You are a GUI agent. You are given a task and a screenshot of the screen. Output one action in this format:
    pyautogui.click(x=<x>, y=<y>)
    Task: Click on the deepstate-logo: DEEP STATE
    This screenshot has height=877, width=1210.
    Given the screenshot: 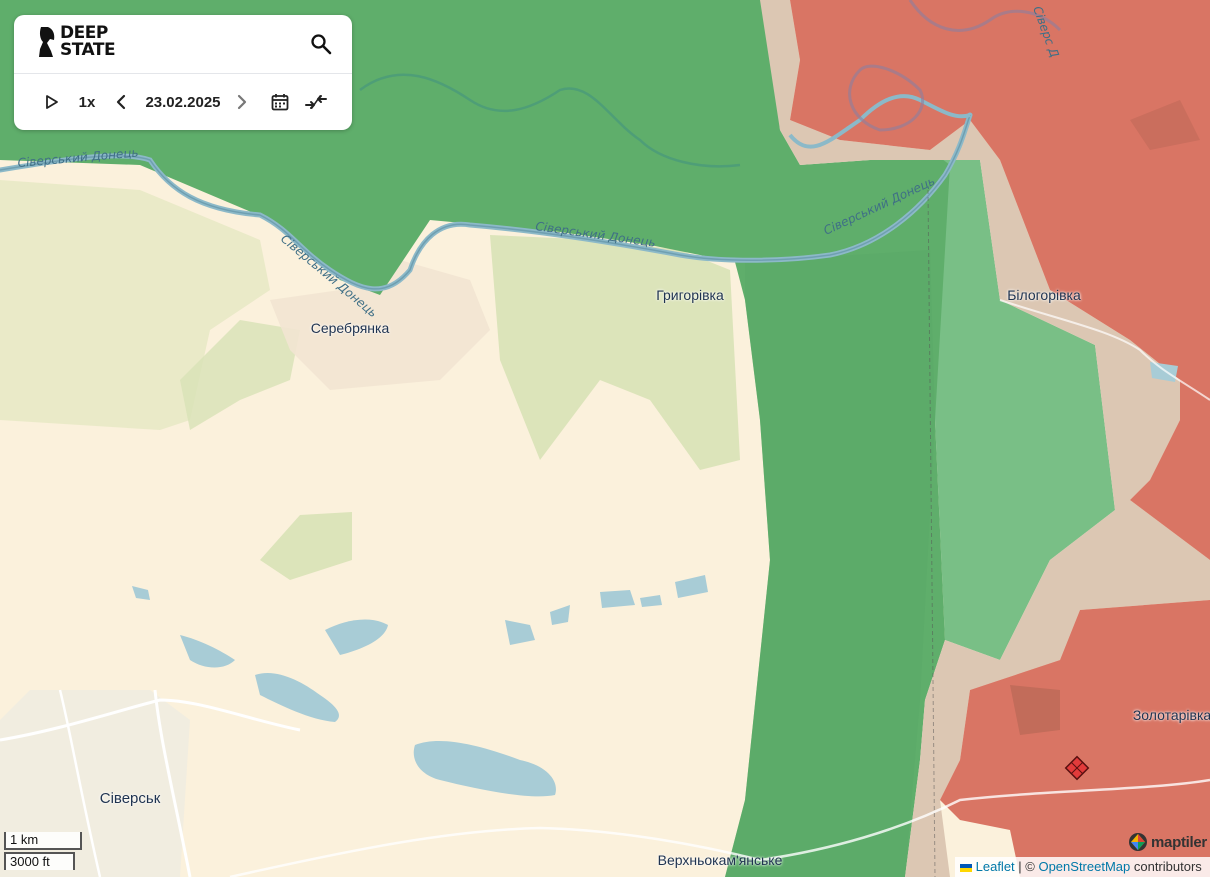 What is the action you would take?
    pyautogui.click(x=76, y=42)
    